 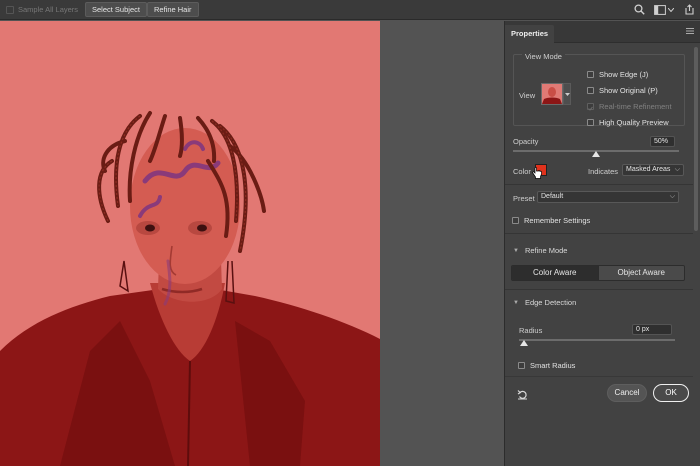 I want to click on refine-mode-title: Refine Mode, so click(x=546, y=250).